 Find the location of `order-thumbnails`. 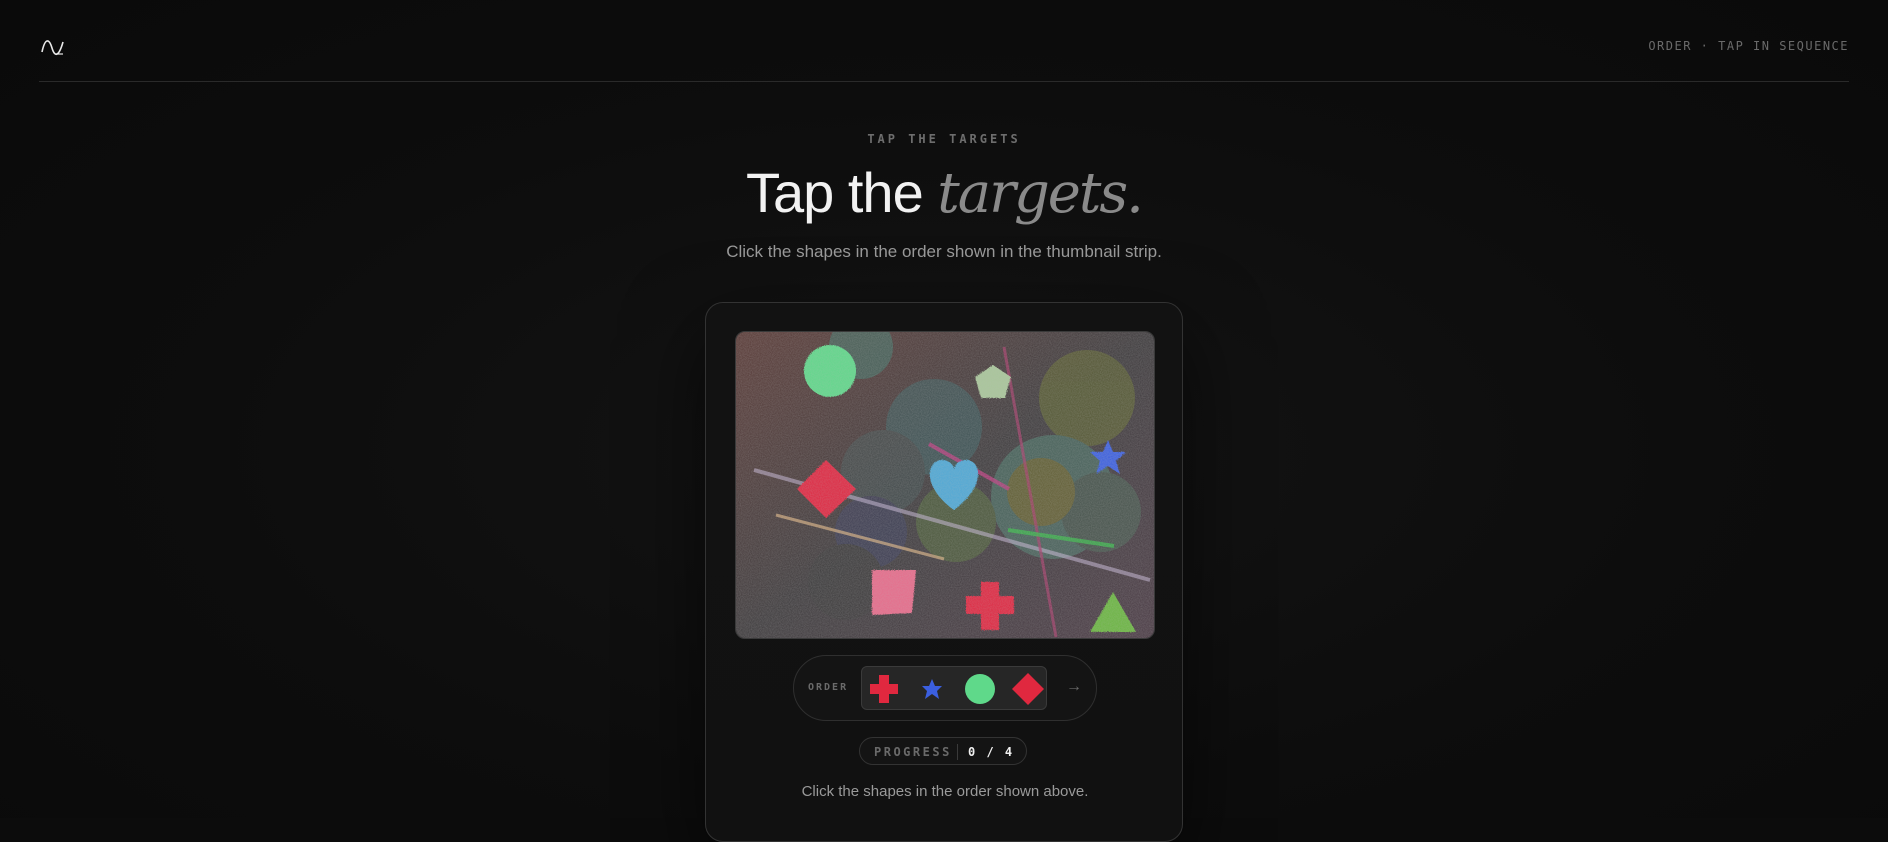

order-thumbnails is located at coordinates (954, 688).